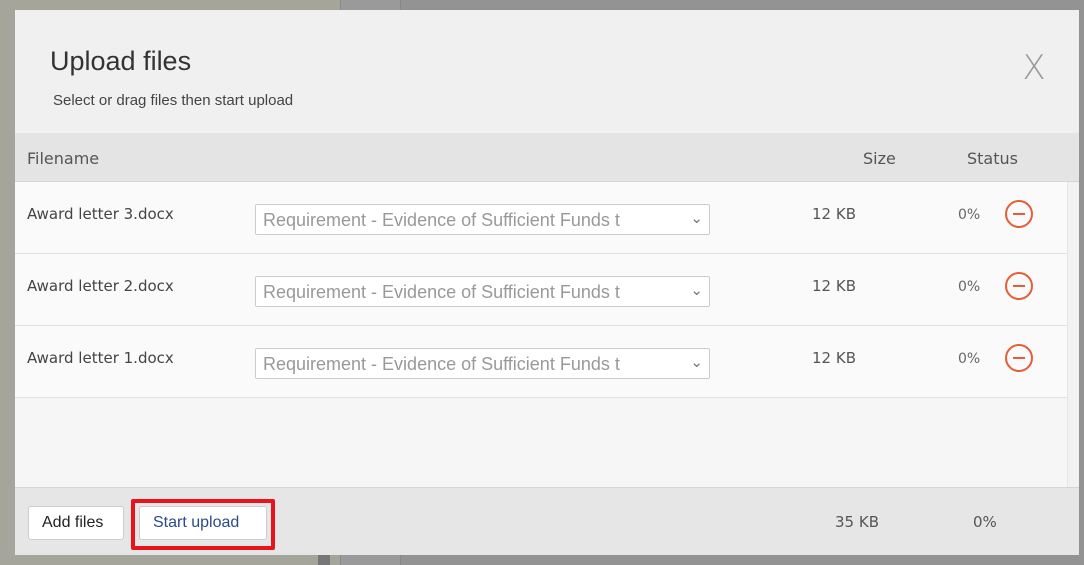 This screenshot has width=1084, height=565. What do you see at coordinates (857, 522) in the screenshot?
I see `total-size: 35 KB` at bounding box center [857, 522].